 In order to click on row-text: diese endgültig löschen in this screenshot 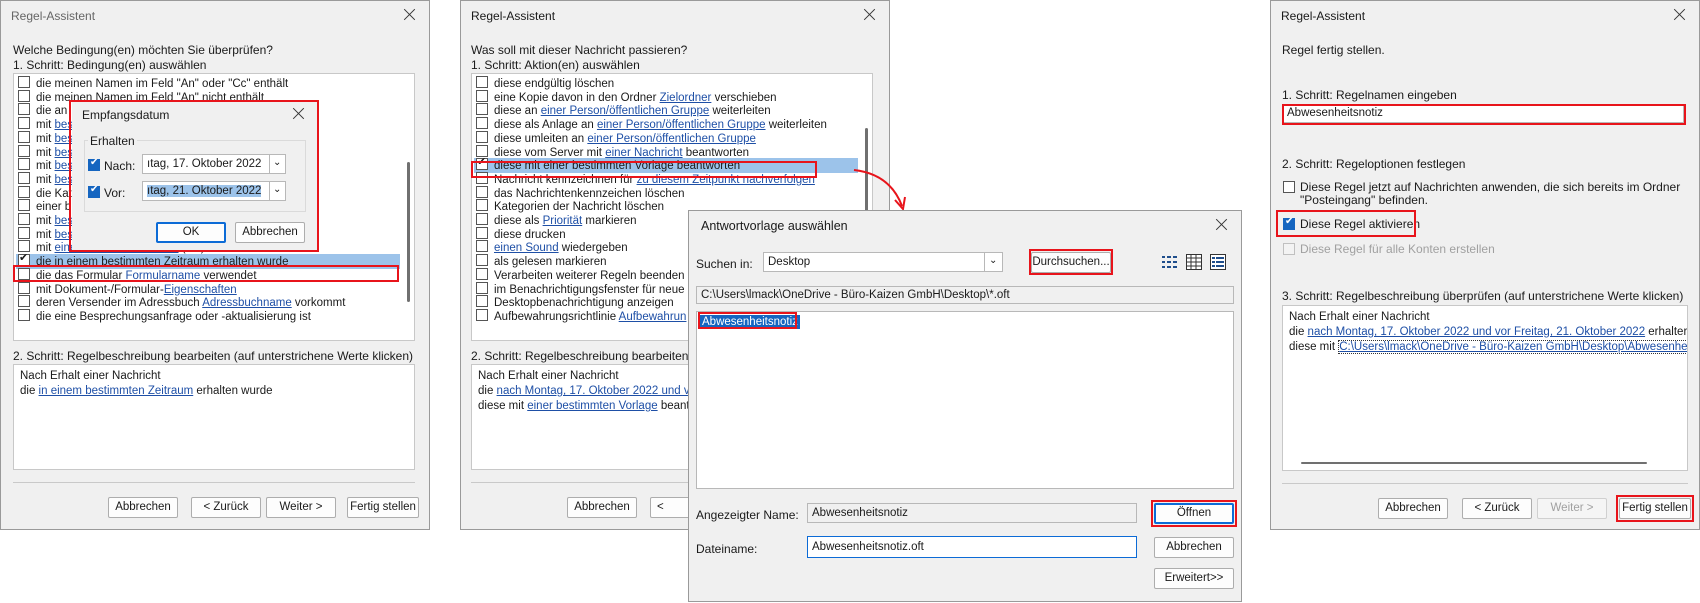, I will do `click(554, 84)`.